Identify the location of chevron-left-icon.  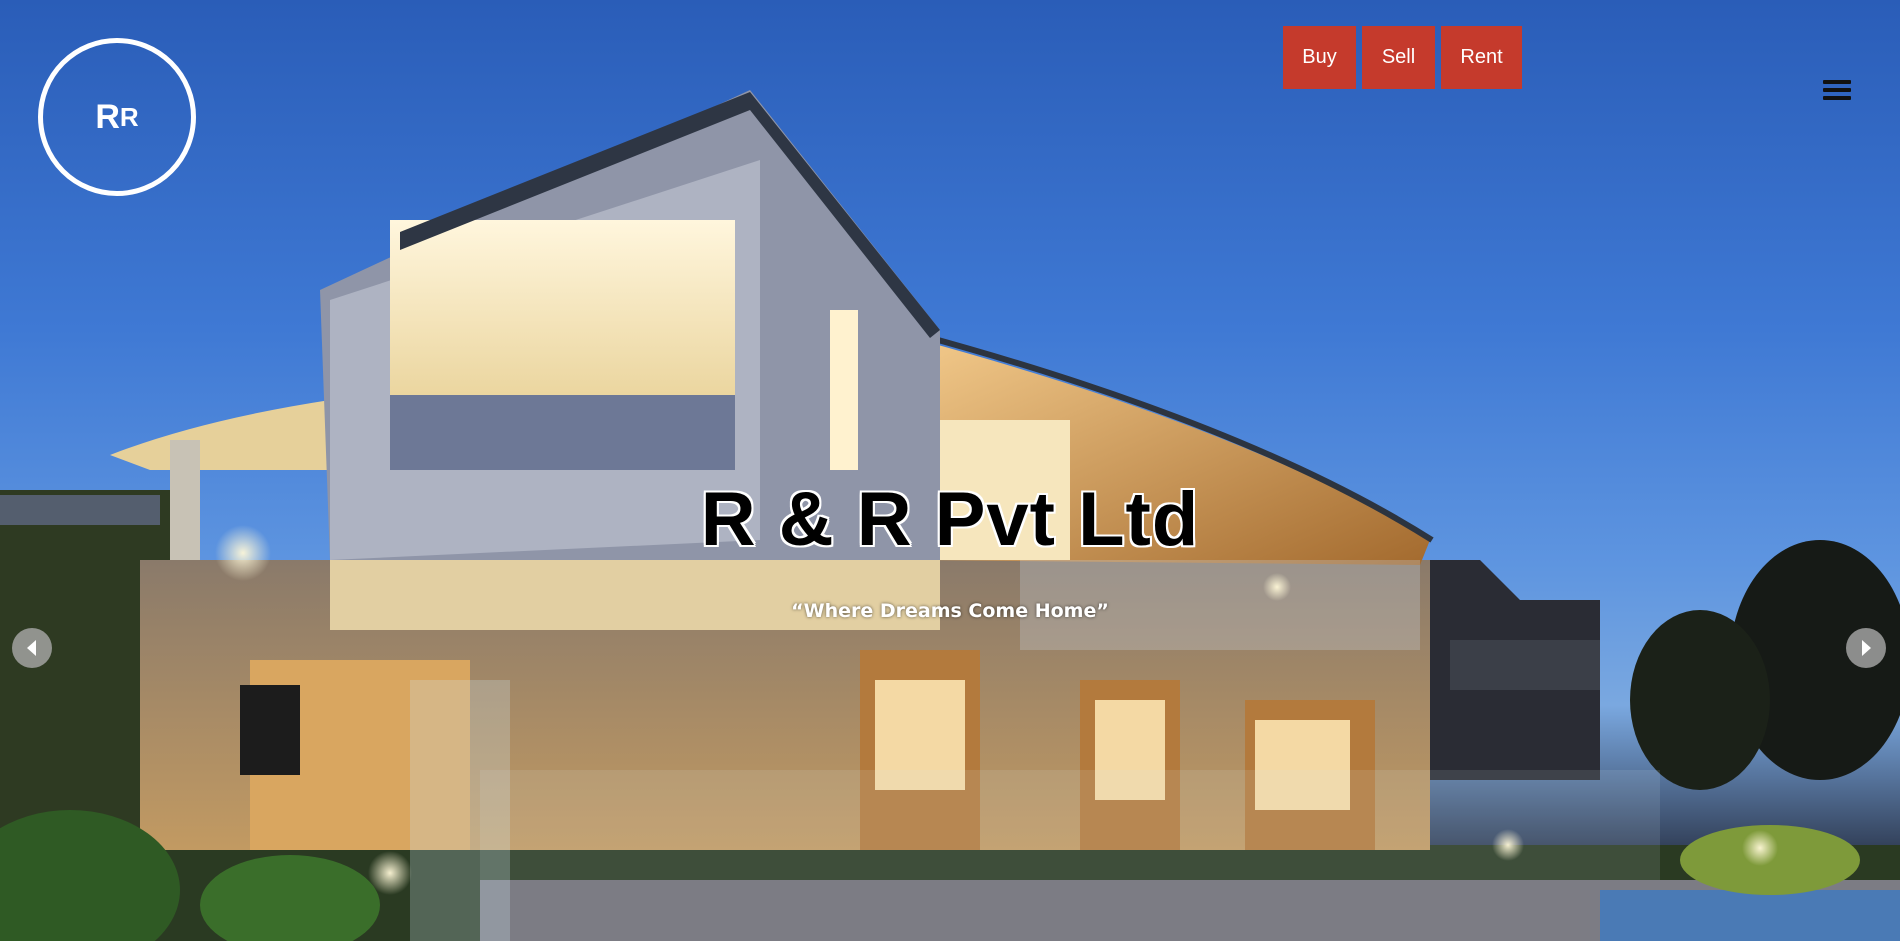
(31, 648).